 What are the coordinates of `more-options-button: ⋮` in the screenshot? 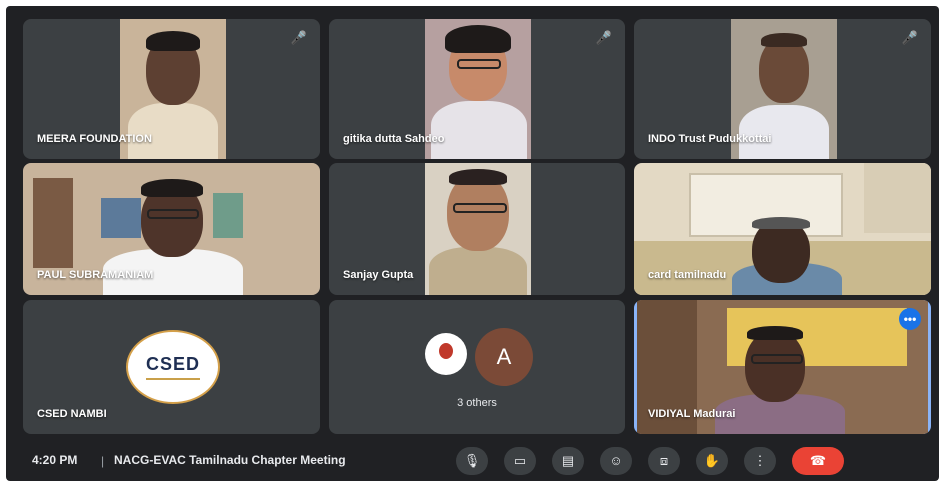 It's located at (760, 461).